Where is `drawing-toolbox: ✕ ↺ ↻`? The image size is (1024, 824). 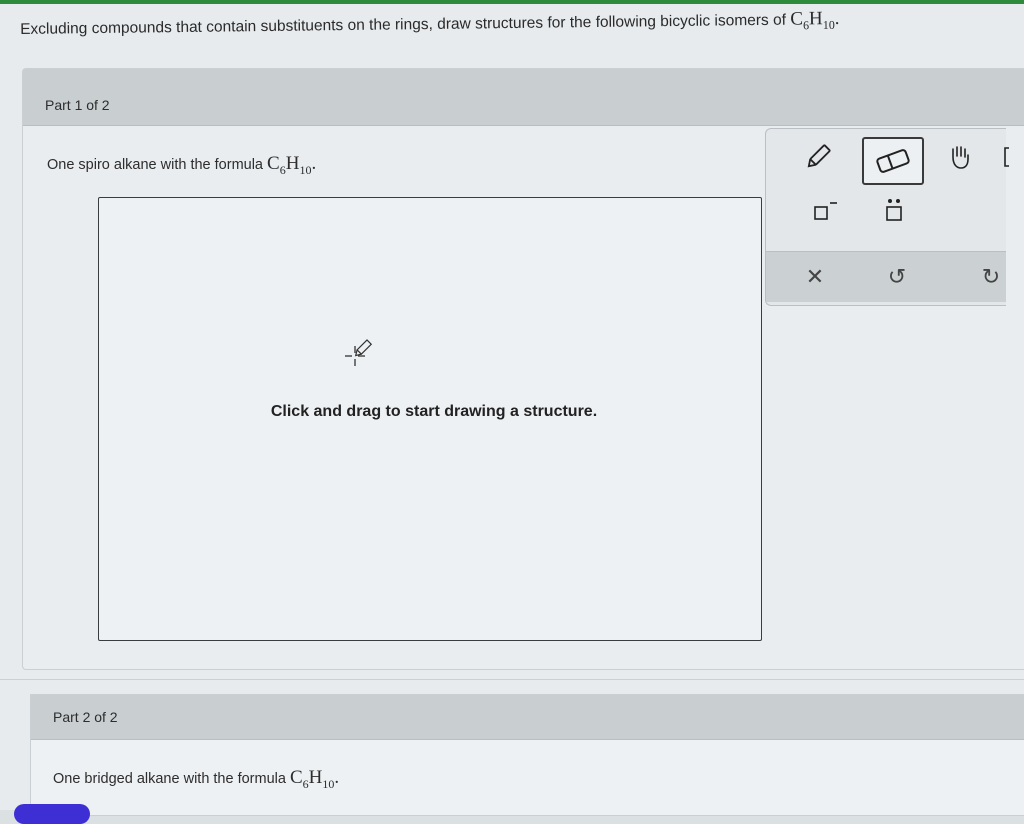
drawing-toolbox: ✕ ↺ ↻ is located at coordinates (887, 217).